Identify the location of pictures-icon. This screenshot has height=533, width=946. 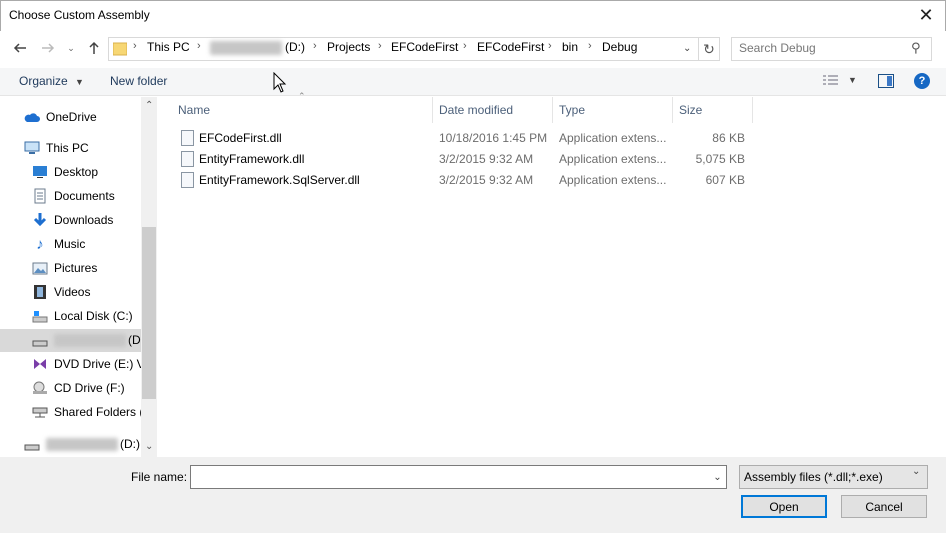
(40, 268).